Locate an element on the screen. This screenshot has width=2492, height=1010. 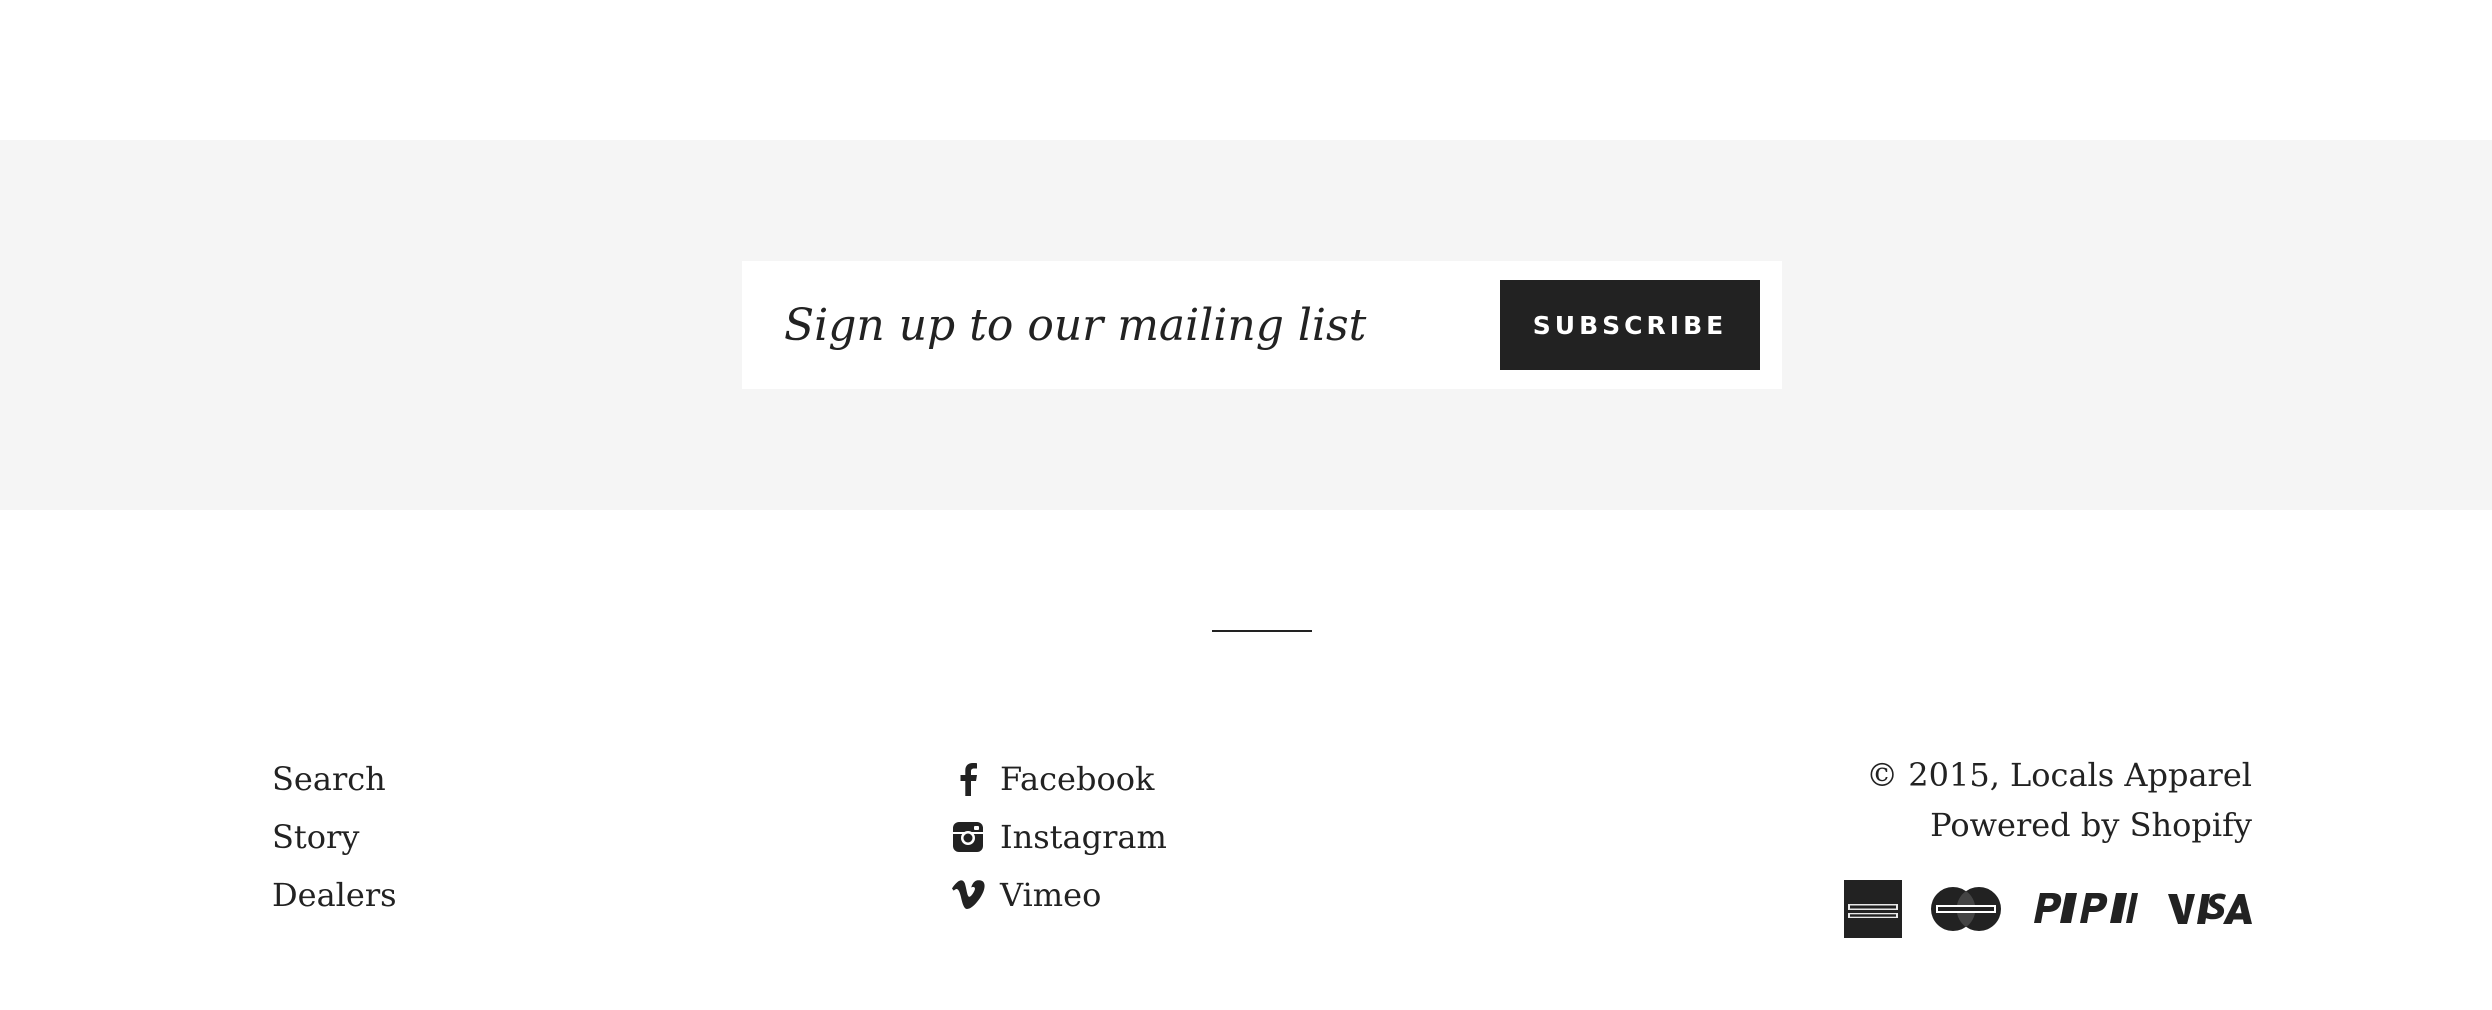
email-input is located at coordinates (1112, 325).